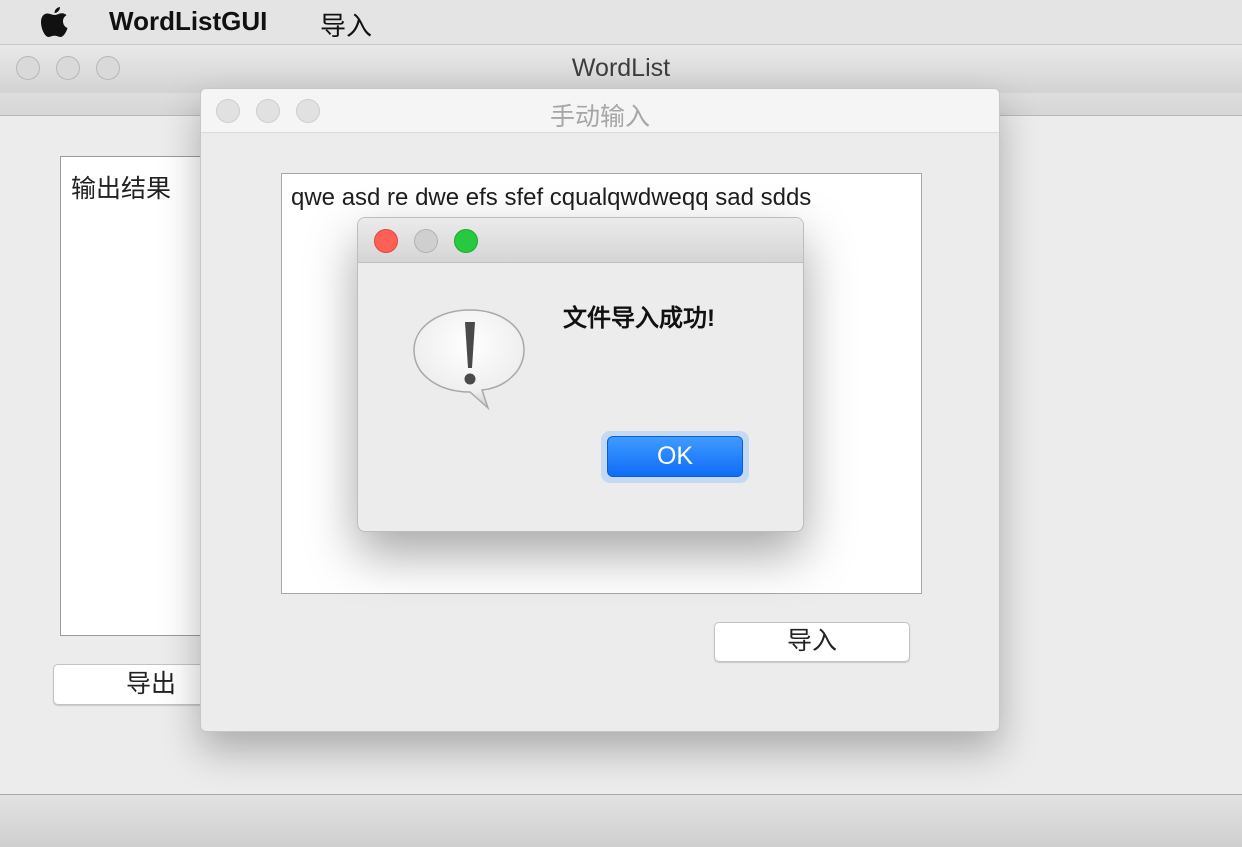  I want to click on window-title: WordList, so click(621, 68).